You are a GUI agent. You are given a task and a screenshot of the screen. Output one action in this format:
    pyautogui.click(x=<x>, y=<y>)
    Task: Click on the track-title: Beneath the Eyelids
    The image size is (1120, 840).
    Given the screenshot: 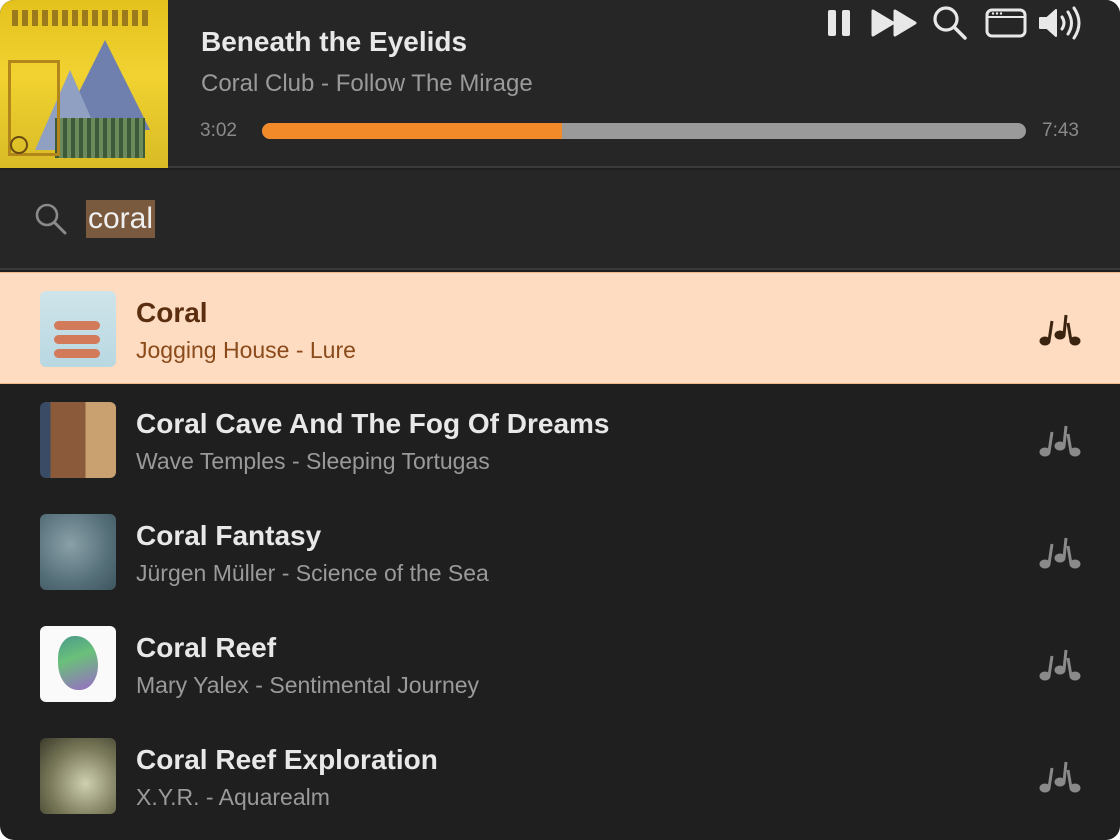 What is the action you would take?
    pyautogui.click(x=334, y=41)
    